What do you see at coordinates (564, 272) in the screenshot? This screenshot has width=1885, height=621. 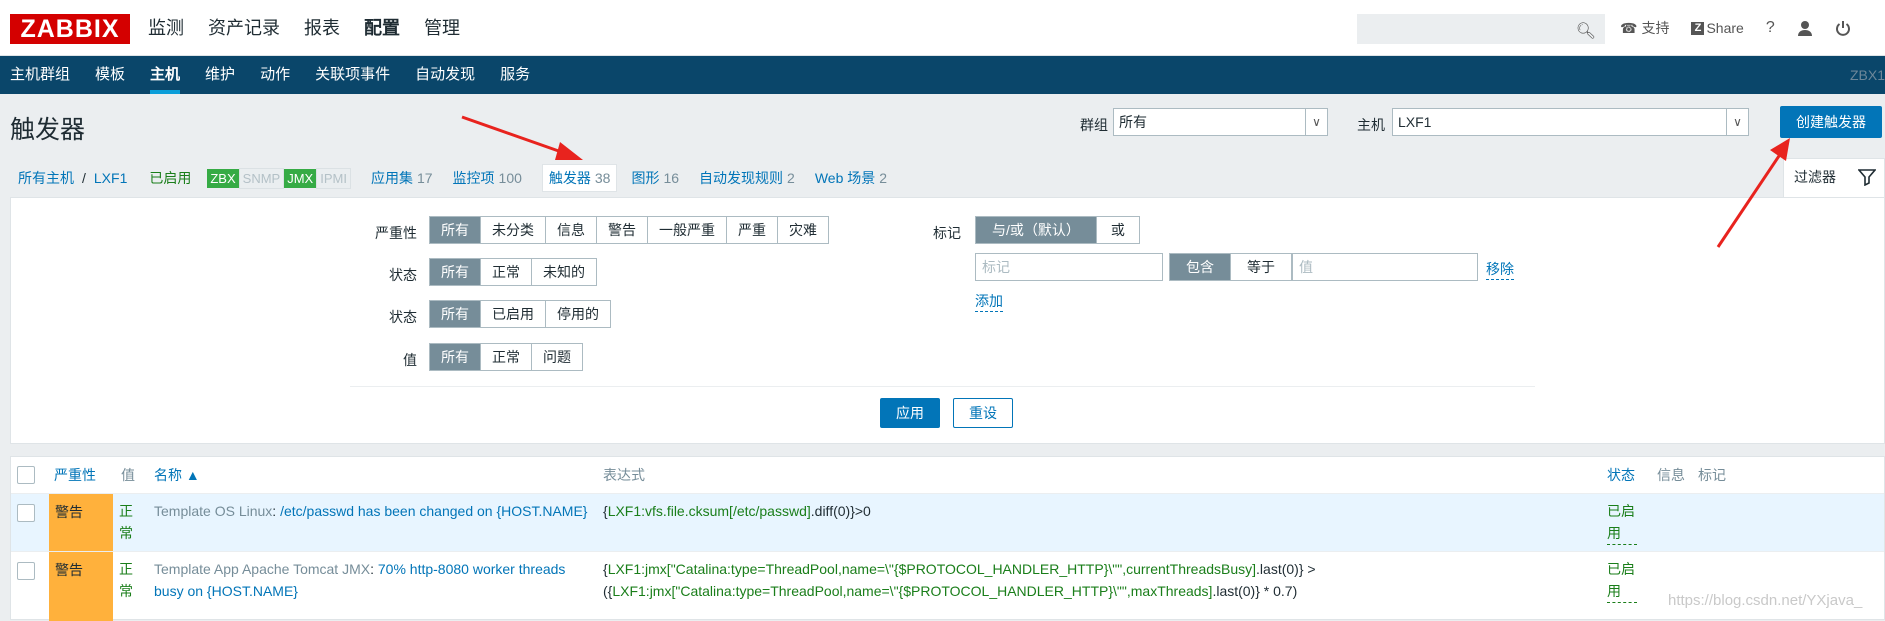 I see `state-option-unknown: 未知的` at bounding box center [564, 272].